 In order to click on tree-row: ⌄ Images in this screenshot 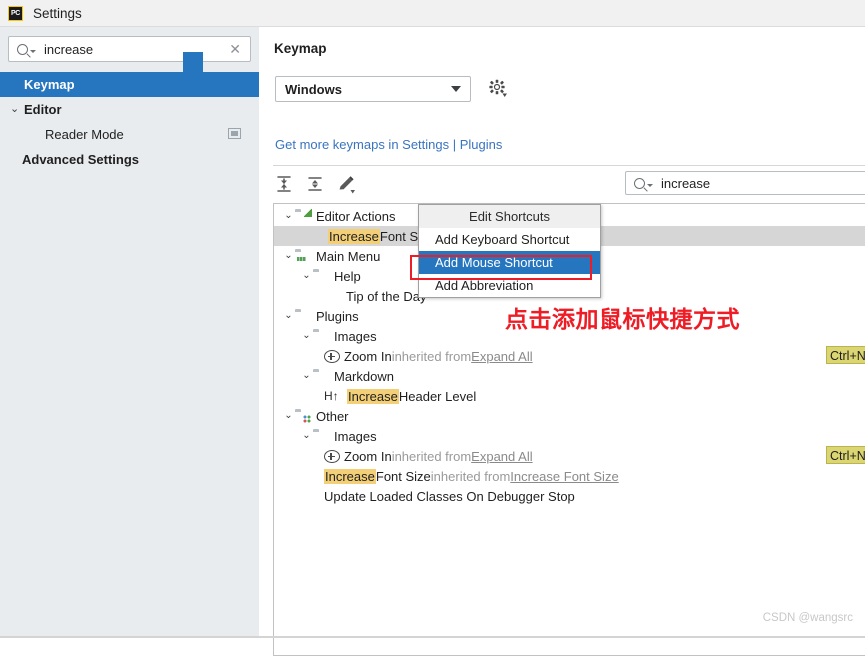, I will do `click(569, 436)`.